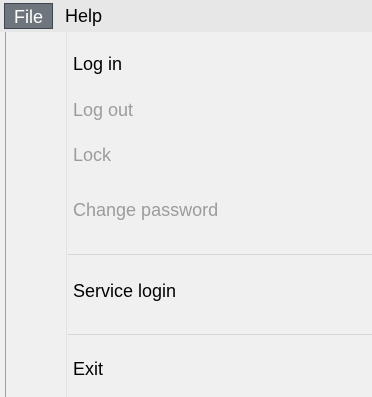 The height and width of the screenshot is (397, 372). Describe the element at coordinates (83, 16) in the screenshot. I see `menu-help: Help` at that location.